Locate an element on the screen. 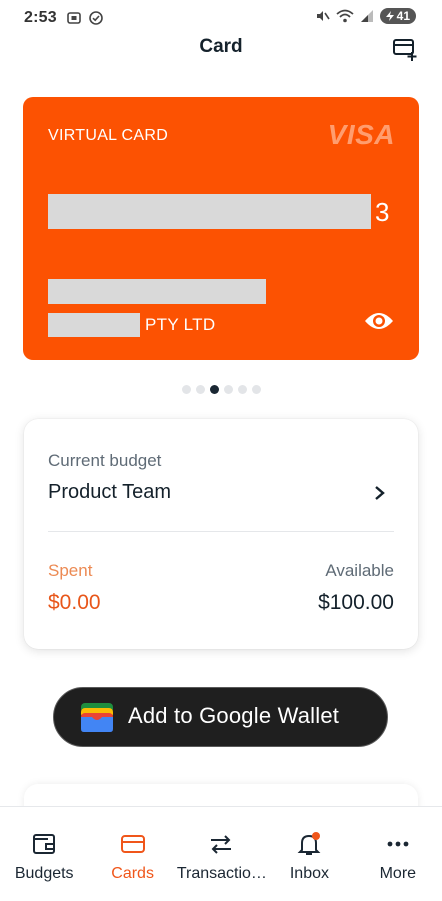 Image resolution: width=442 pixels, height=901 pixels. spent-value: $0.00 is located at coordinates (74, 602).